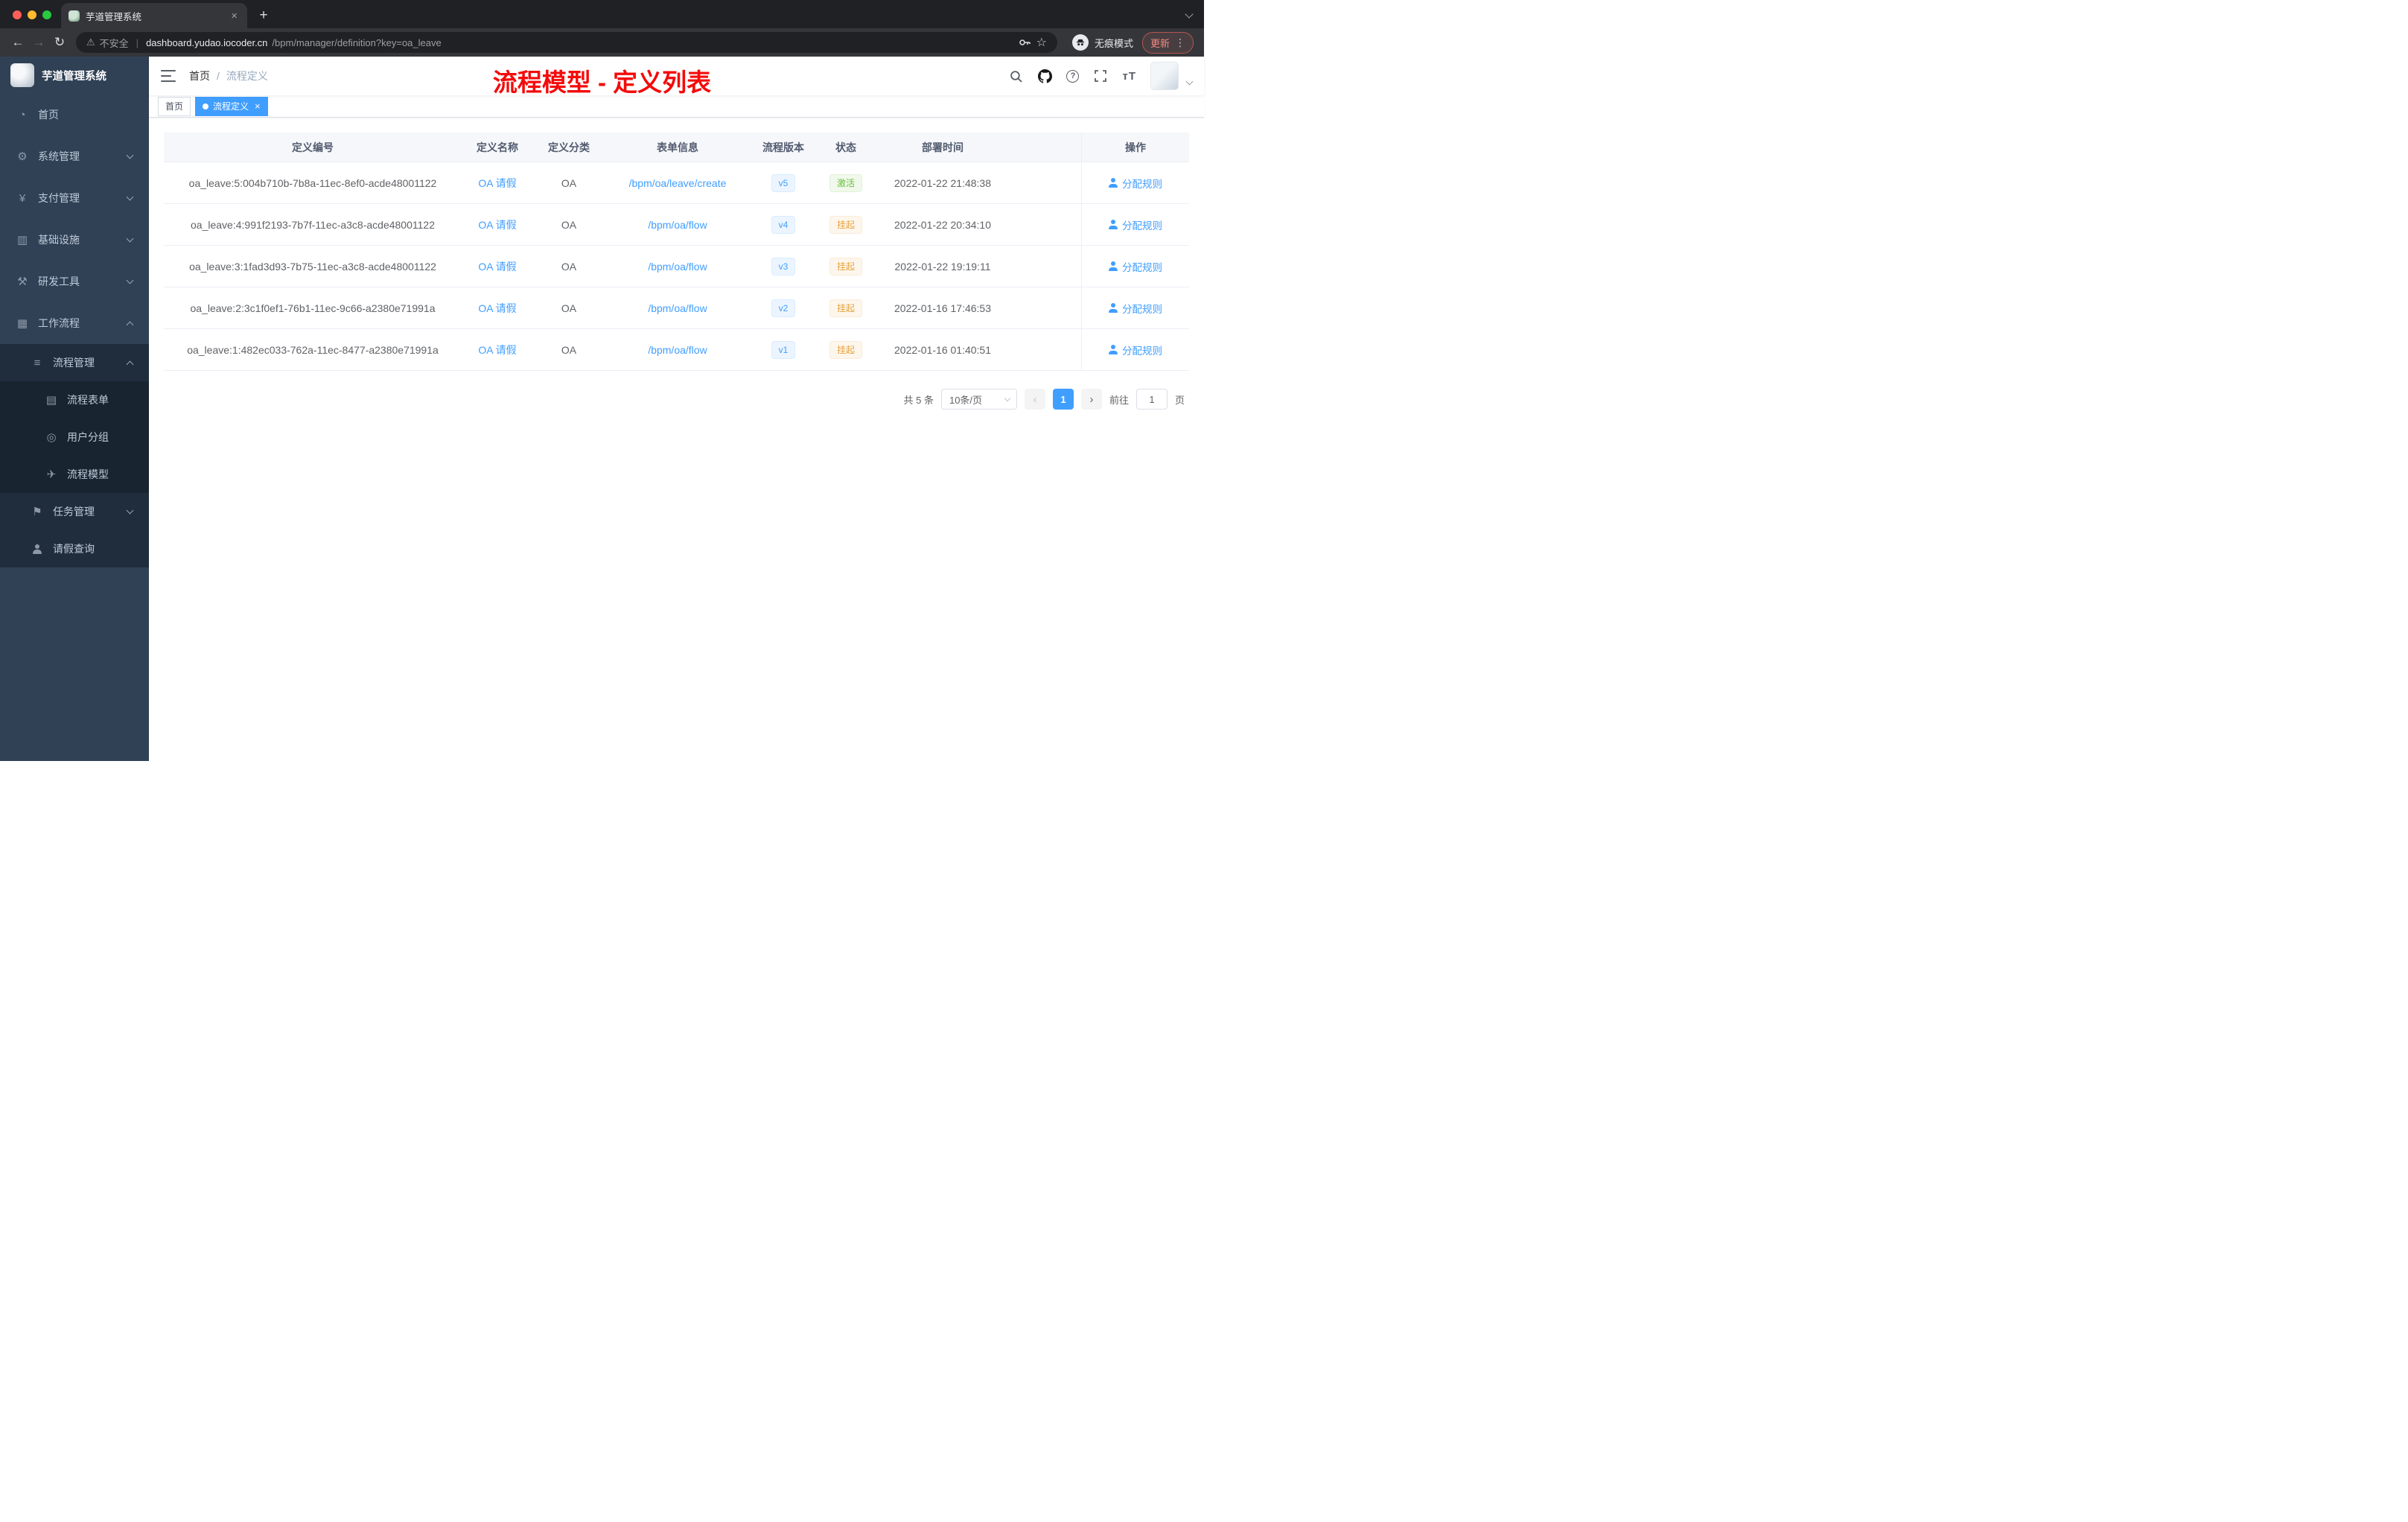 Image resolution: width=2408 pixels, height=1522 pixels. I want to click on update-label: 更新, so click(1160, 43).